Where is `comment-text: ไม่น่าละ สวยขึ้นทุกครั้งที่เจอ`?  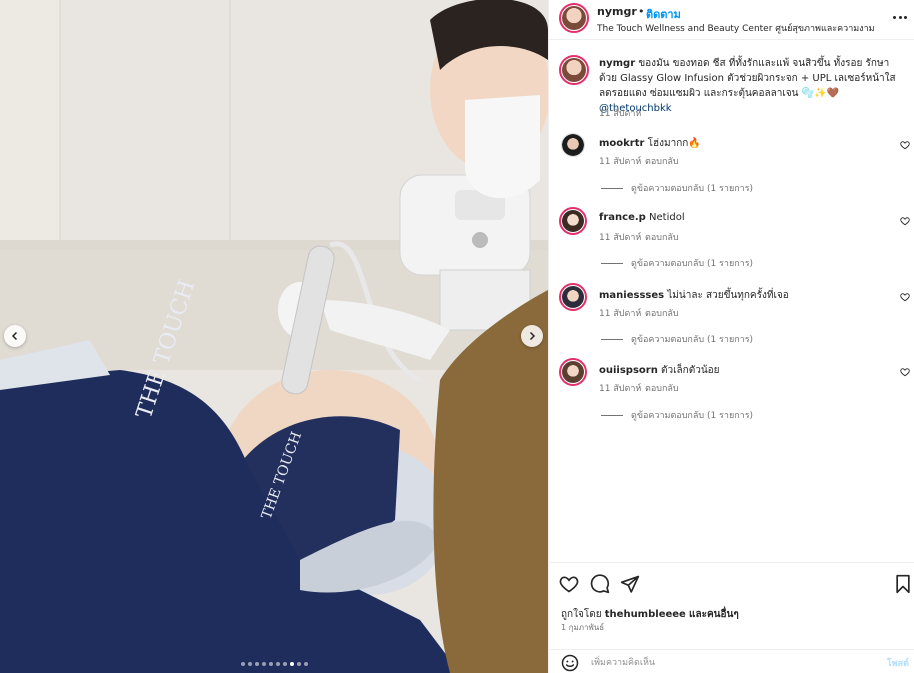
comment-text: ไม่น่าละ สวยขึ้นทุกครั้งที่เจอ is located at coordinates (728, 295).